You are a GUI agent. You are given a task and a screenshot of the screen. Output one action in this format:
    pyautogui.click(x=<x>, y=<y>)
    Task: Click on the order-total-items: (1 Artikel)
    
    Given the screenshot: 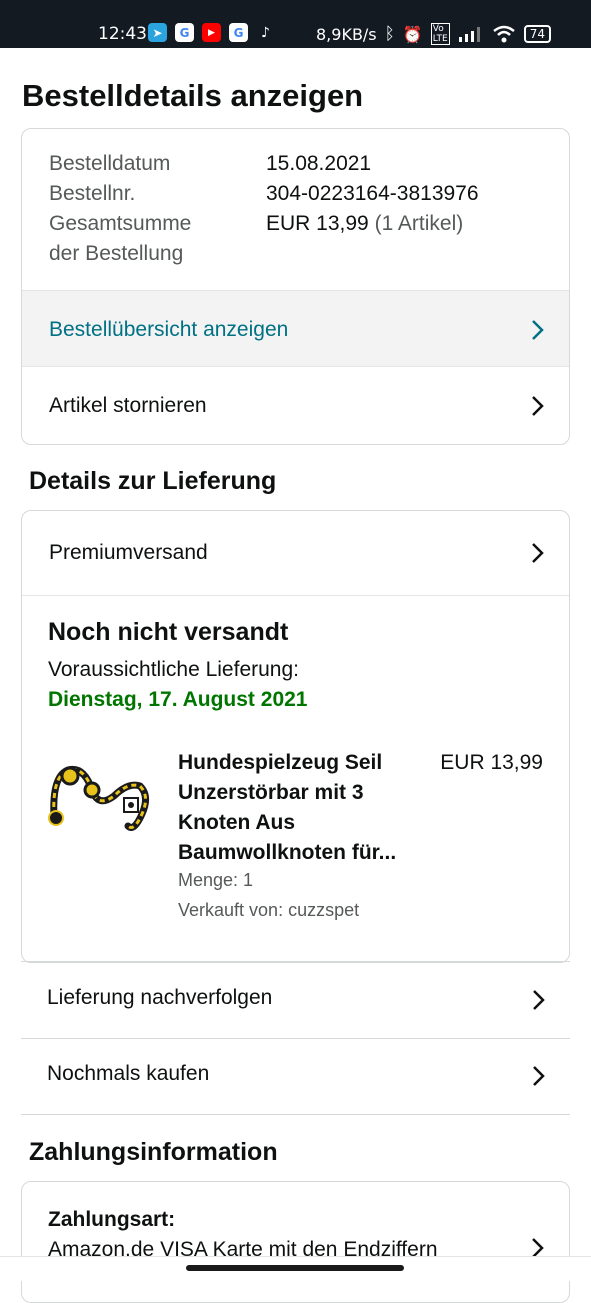 What is the action you would take?
    pyautogui.click(x=419, y=223)
    